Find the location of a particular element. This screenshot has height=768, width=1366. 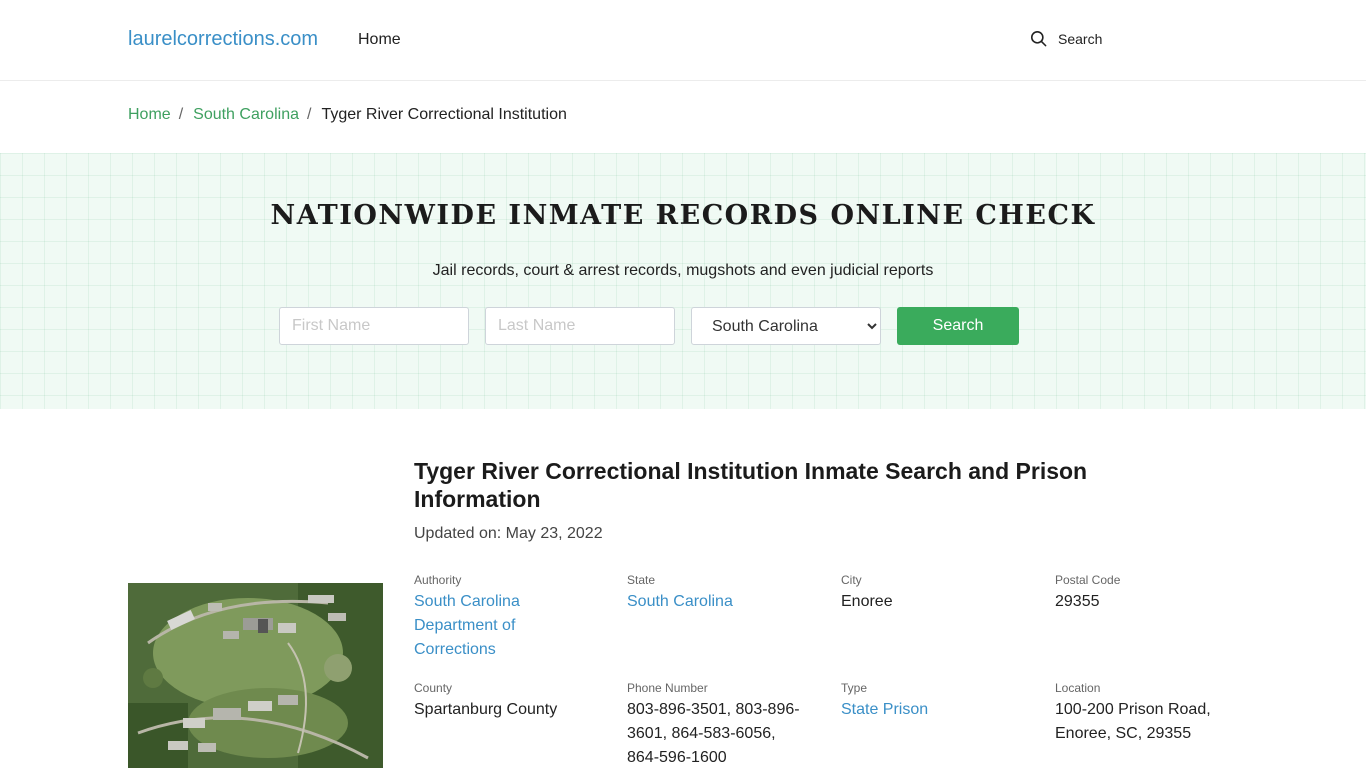

first-name-input is located at coordinates (374, 326).